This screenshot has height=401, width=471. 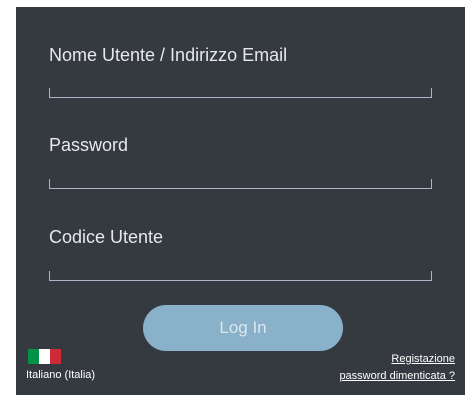 I want to click on user-code-input-right-edge, so click(x=431, y=275).